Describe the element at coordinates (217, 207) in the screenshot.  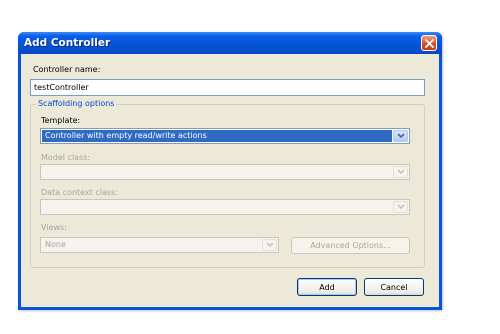
I see `data-context-class-value` at that location.